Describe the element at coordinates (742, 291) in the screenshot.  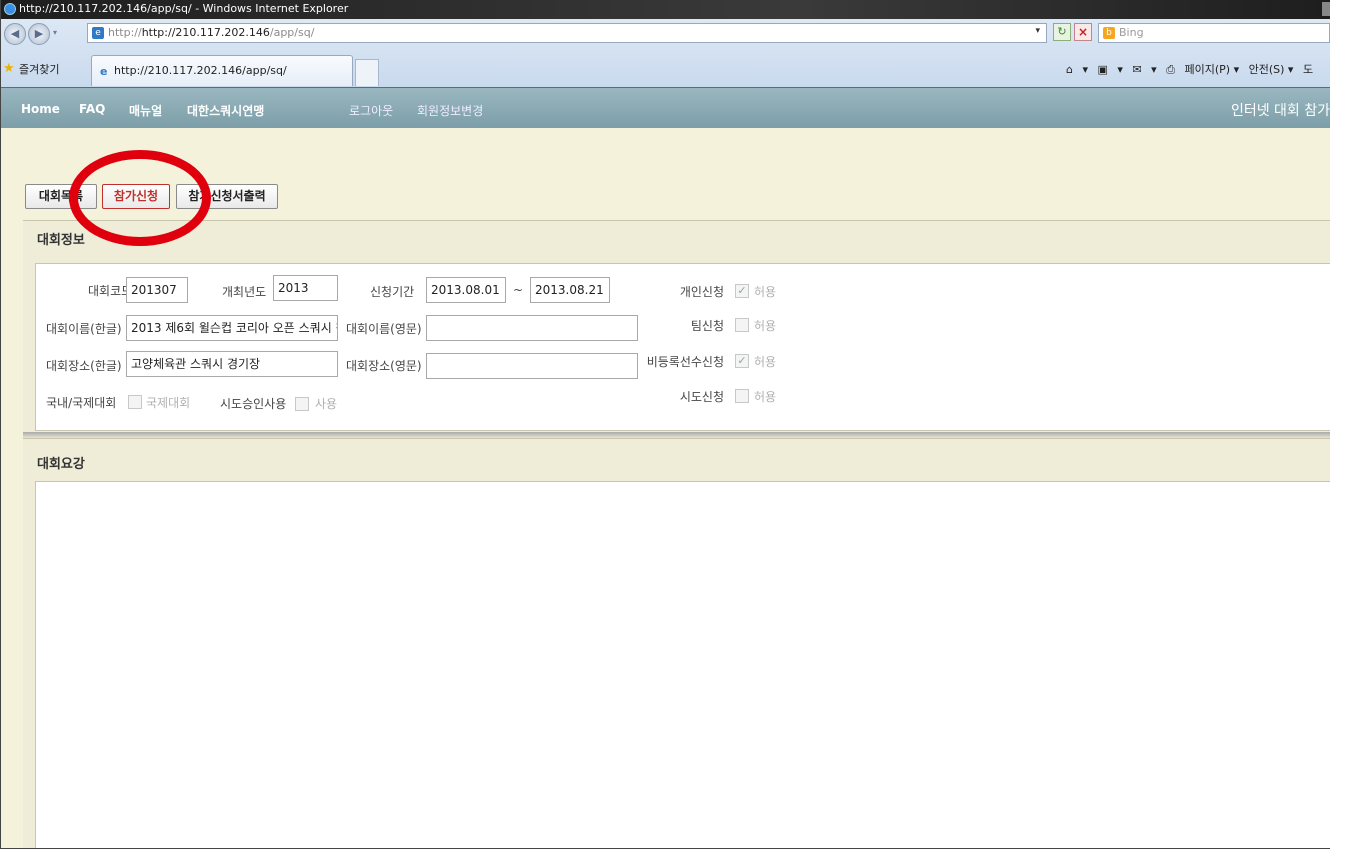
I see `perm-individual-checkbox: ✓` at that location.